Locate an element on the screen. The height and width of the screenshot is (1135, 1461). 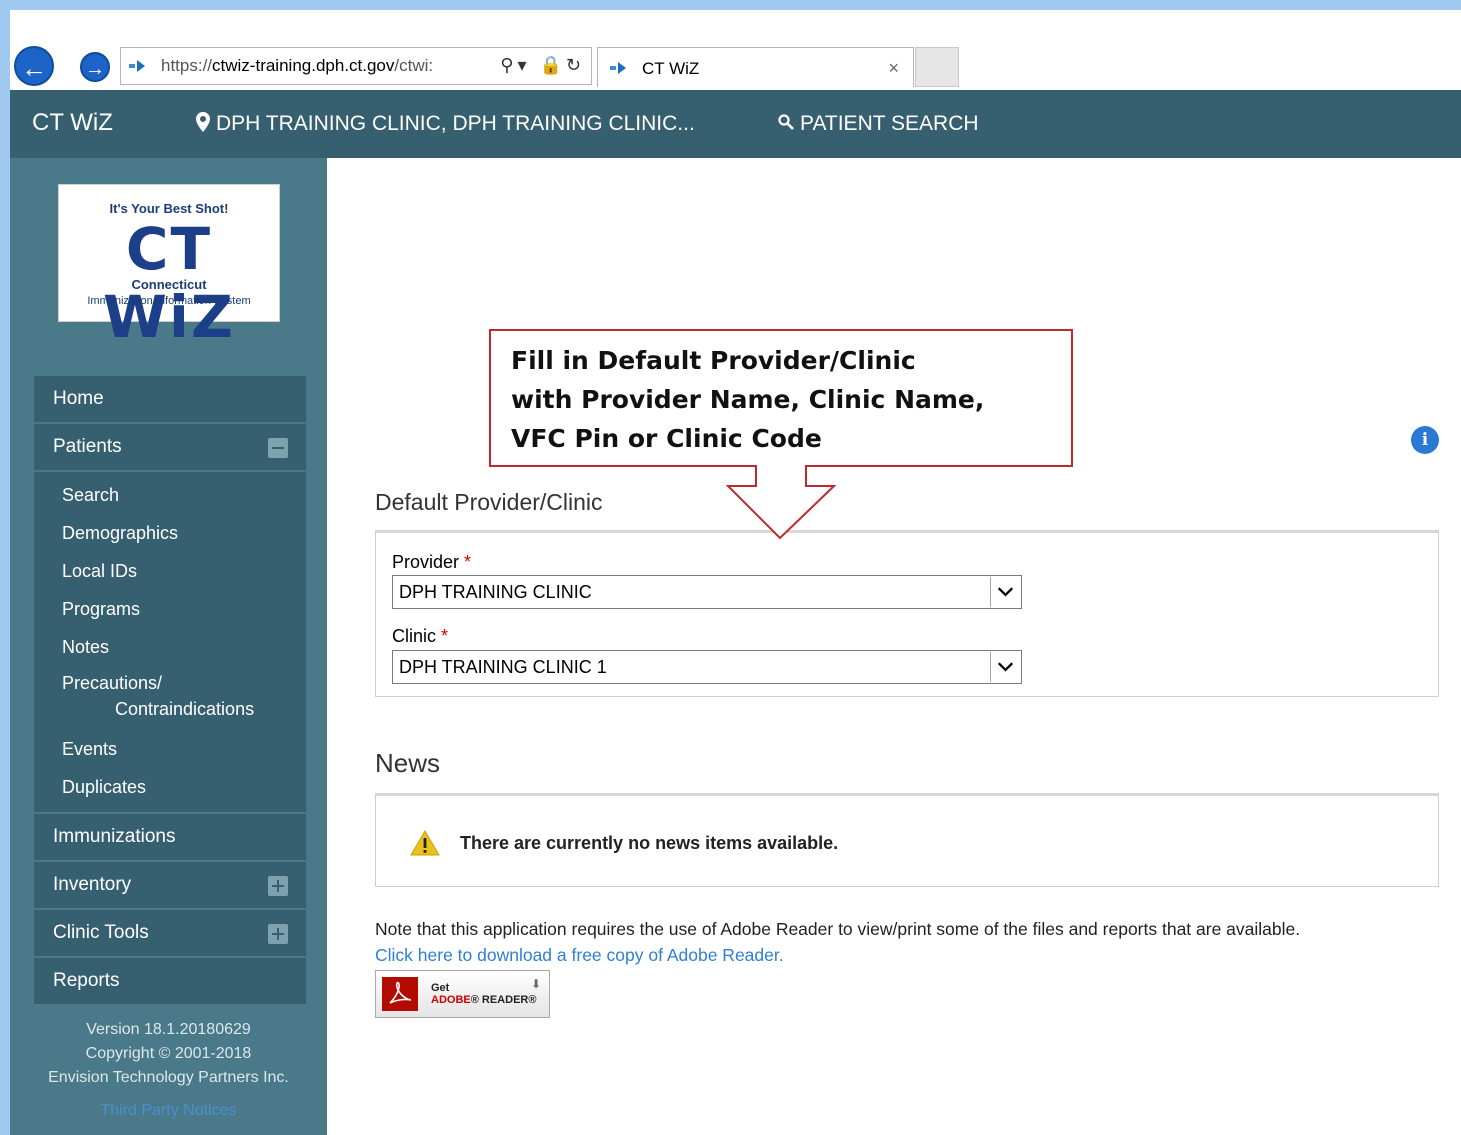
get-adobe-reader-button: Get ADOBE® READER® ⬇ is located at coordinates (462, 994).